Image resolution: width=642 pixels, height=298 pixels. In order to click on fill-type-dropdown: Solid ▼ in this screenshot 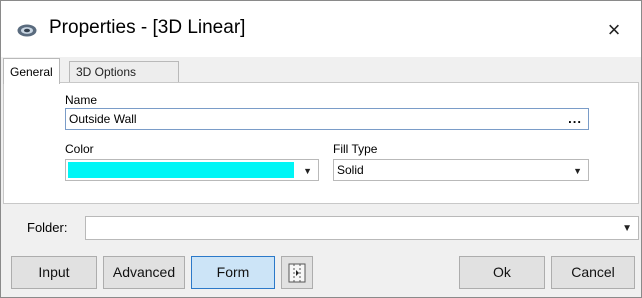, I will do `click(461, 170)`.